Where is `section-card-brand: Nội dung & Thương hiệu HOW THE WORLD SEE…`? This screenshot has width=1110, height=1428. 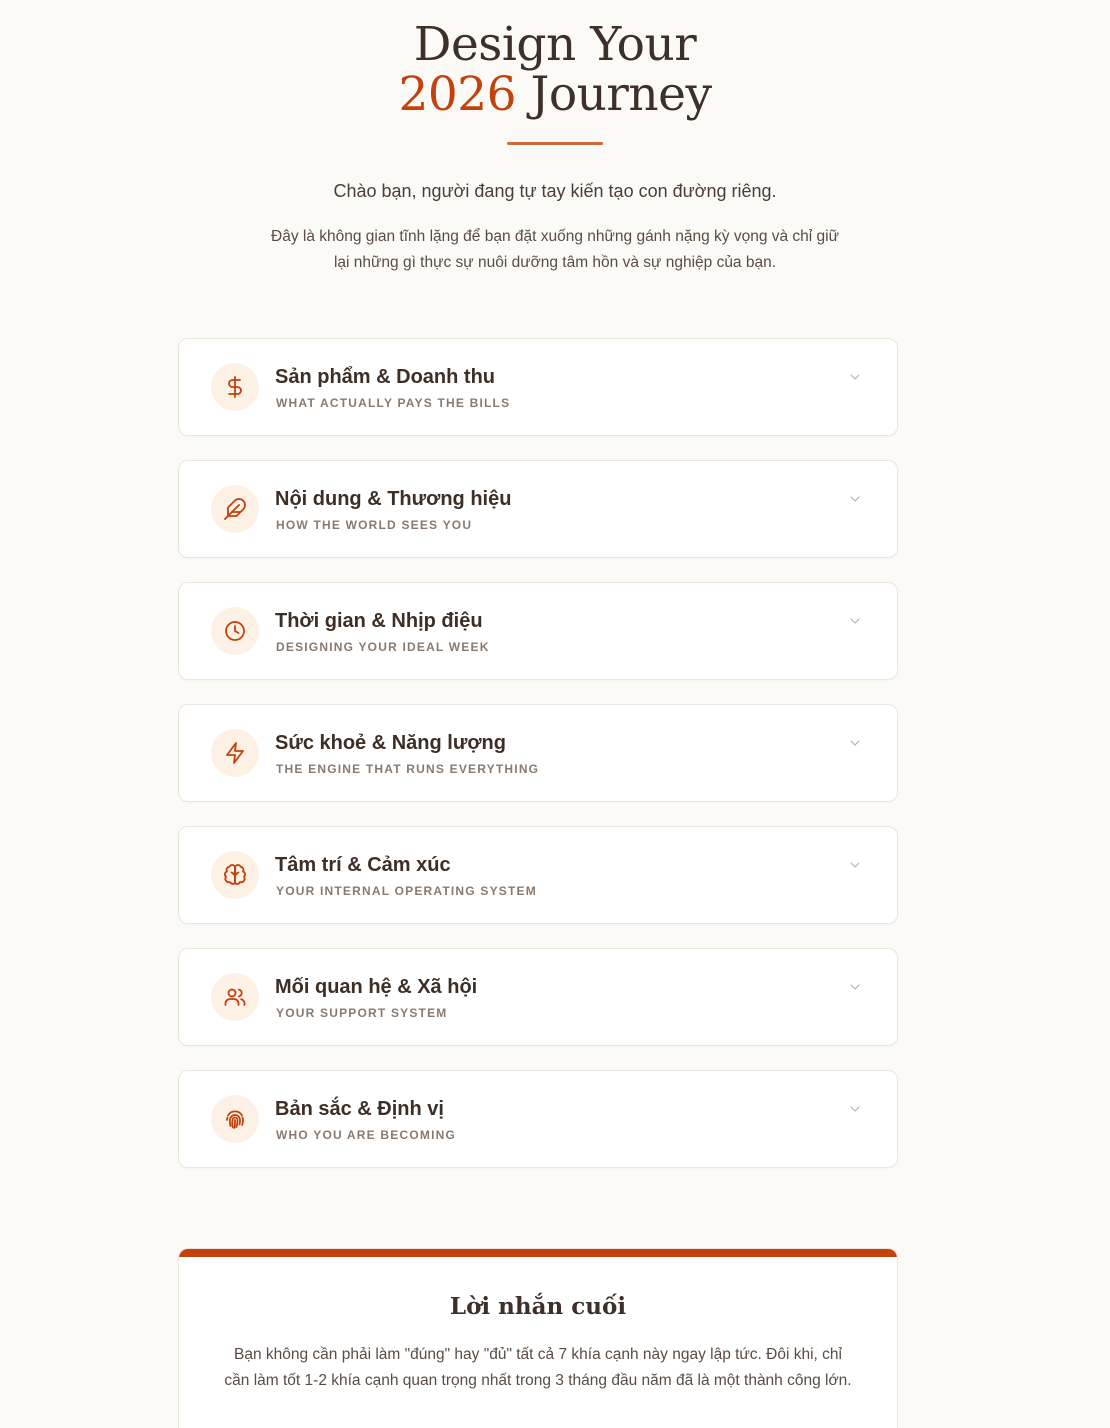
section-card-brand: Nội dung & Thương hiệu HOW THE WORLD SEE… is located at coordinates (538, 509).